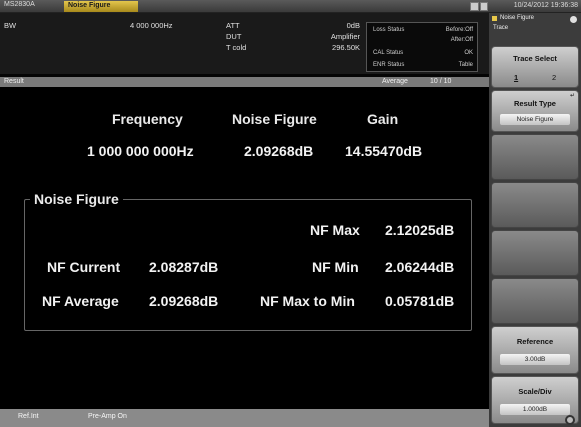 The height and width of the screenshot is (427, 581). I want to click on trace-select-title: Trace Select, so click(535, 58).